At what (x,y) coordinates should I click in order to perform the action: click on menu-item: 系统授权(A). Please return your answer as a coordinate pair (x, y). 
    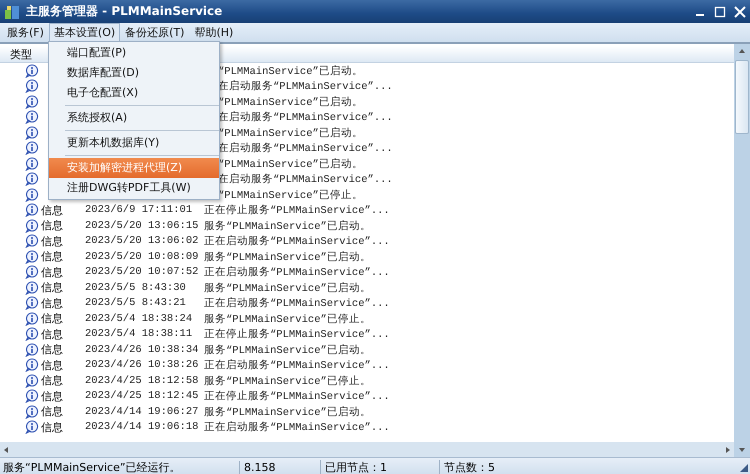
    Looking at the image, I should click on (134, 118).